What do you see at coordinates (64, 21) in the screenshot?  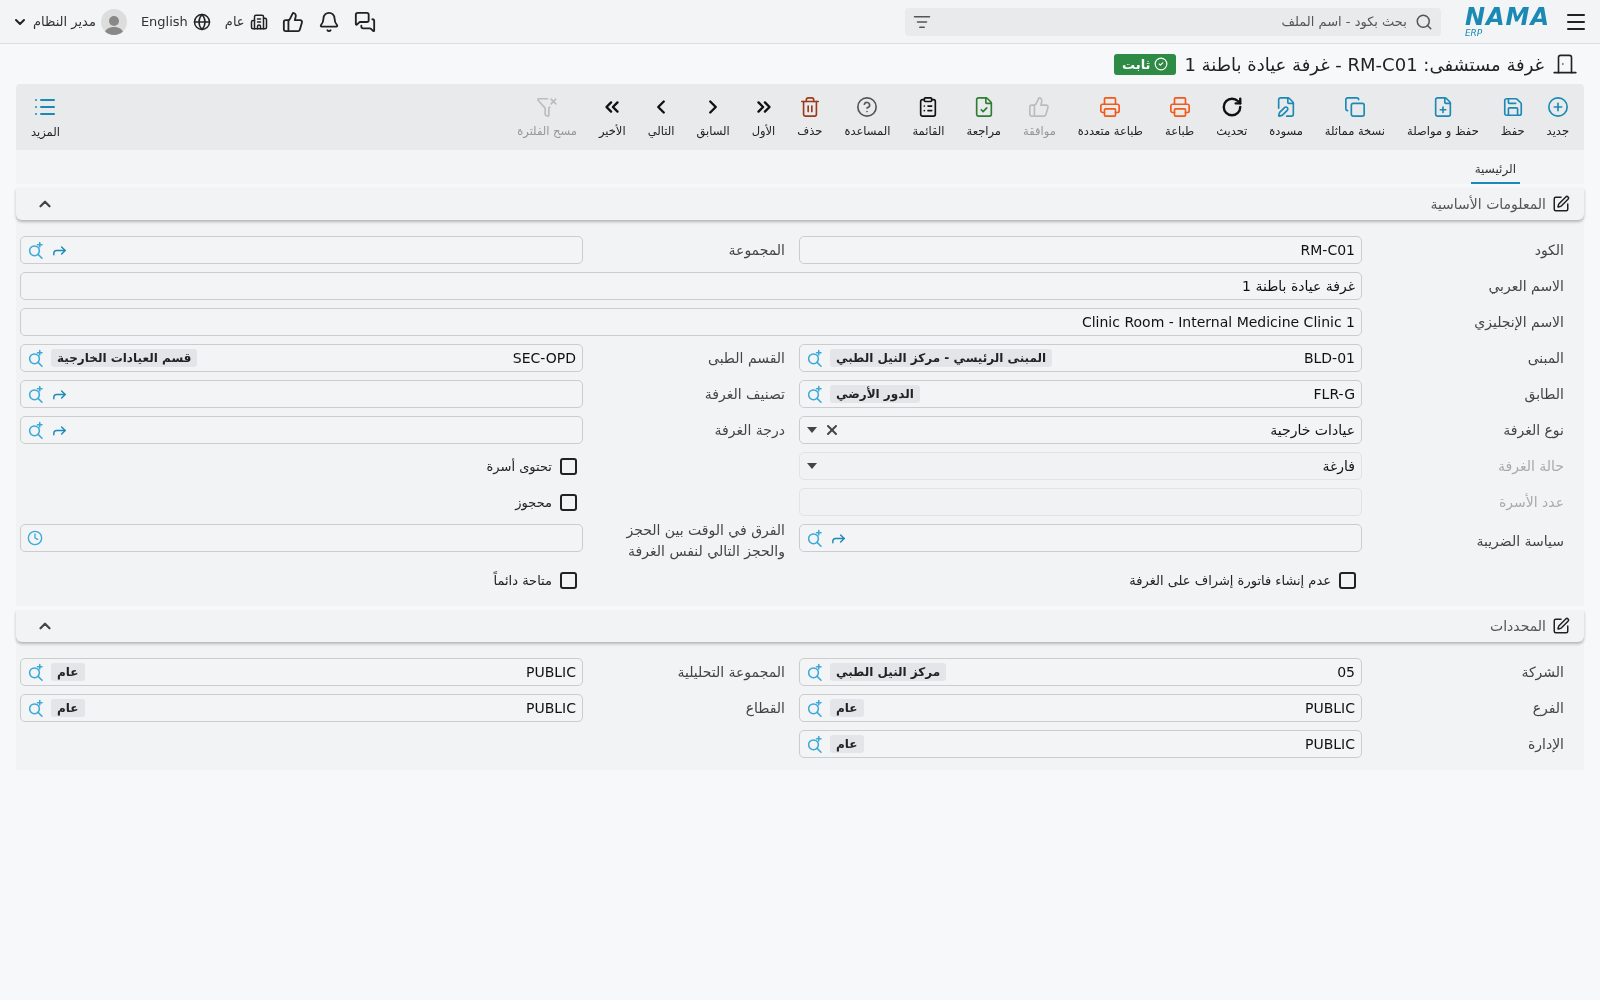 I see `user-name: مدير النظام` at bounding box center [64, 21].